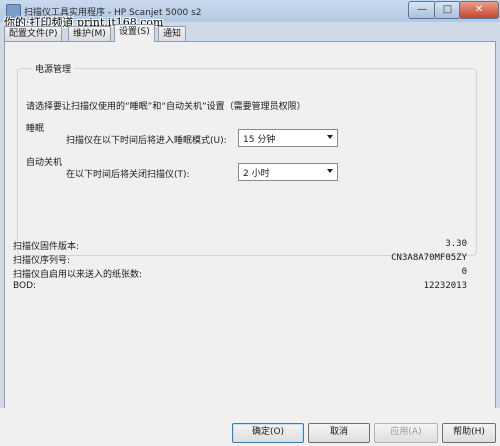 The image size is (500, 446). What do you see at coordinates (53, 68) in the screenshot?
I see `group-title: 电源管理` at bounding box center [53, 68].